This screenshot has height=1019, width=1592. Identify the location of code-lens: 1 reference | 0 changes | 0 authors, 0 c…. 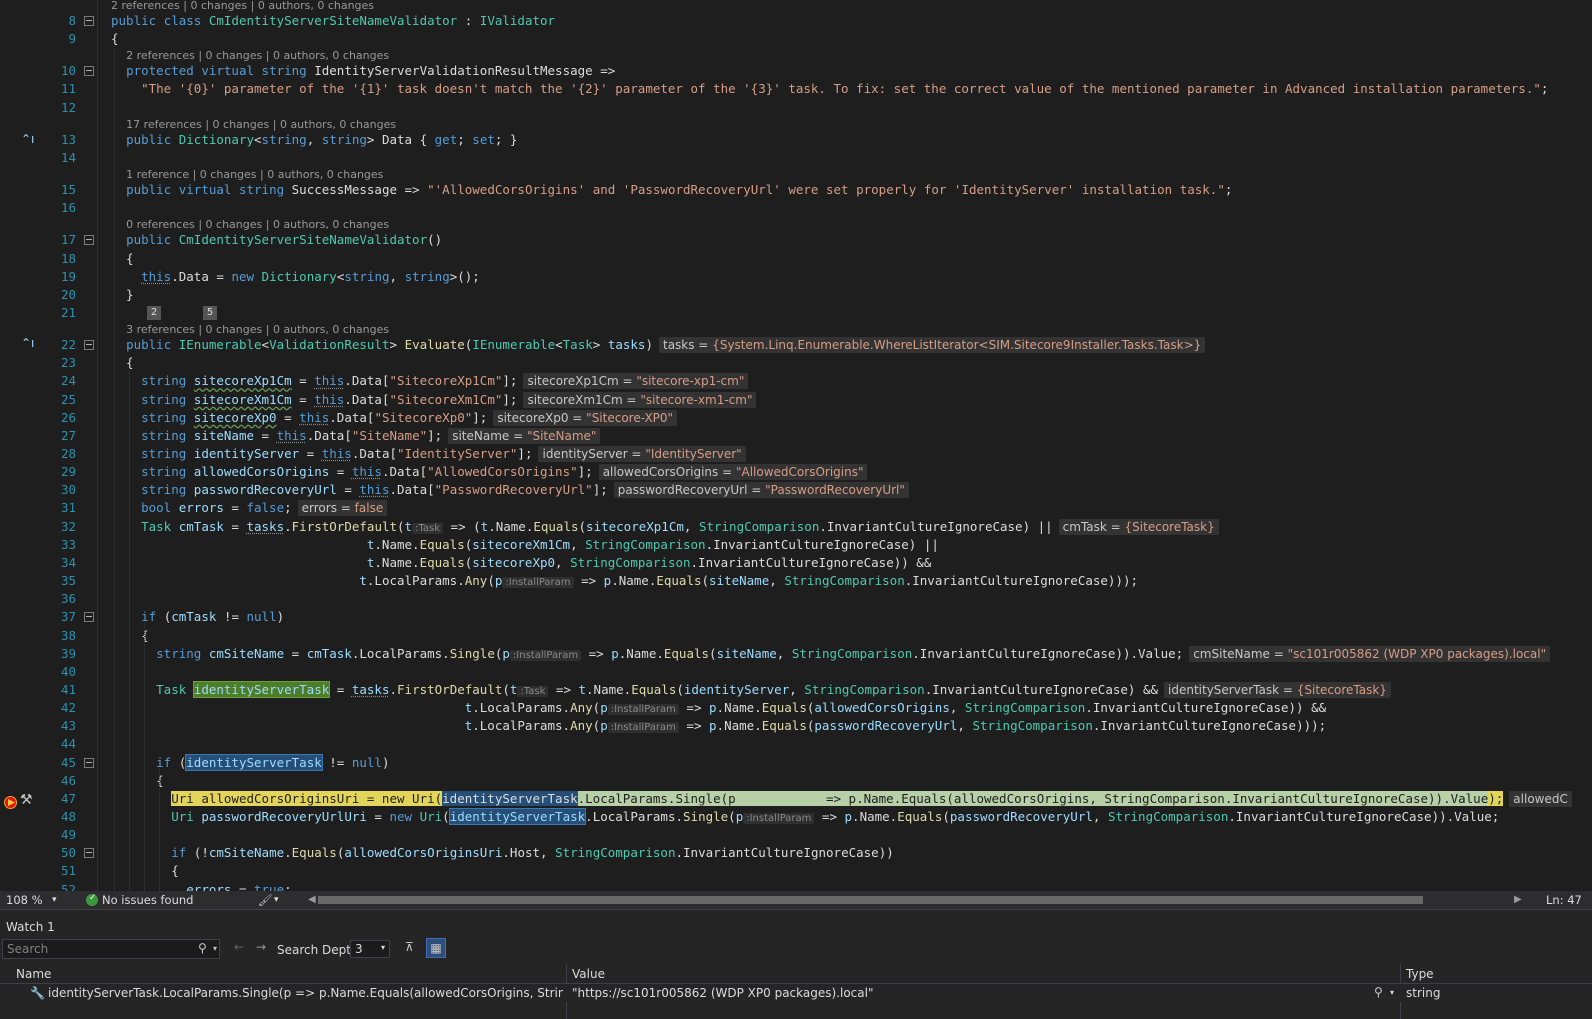
(254, 175).